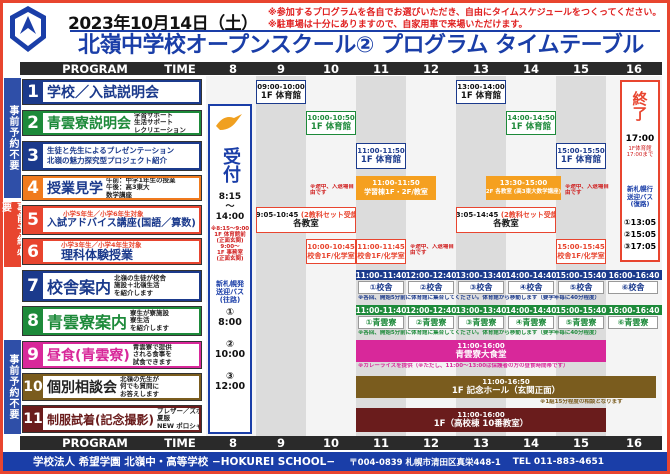 The image size is (670, 474). What do you see at coordinates (33, 286) in the screenshot?
I see `row-number: 7` at bounding box center [33, 286].